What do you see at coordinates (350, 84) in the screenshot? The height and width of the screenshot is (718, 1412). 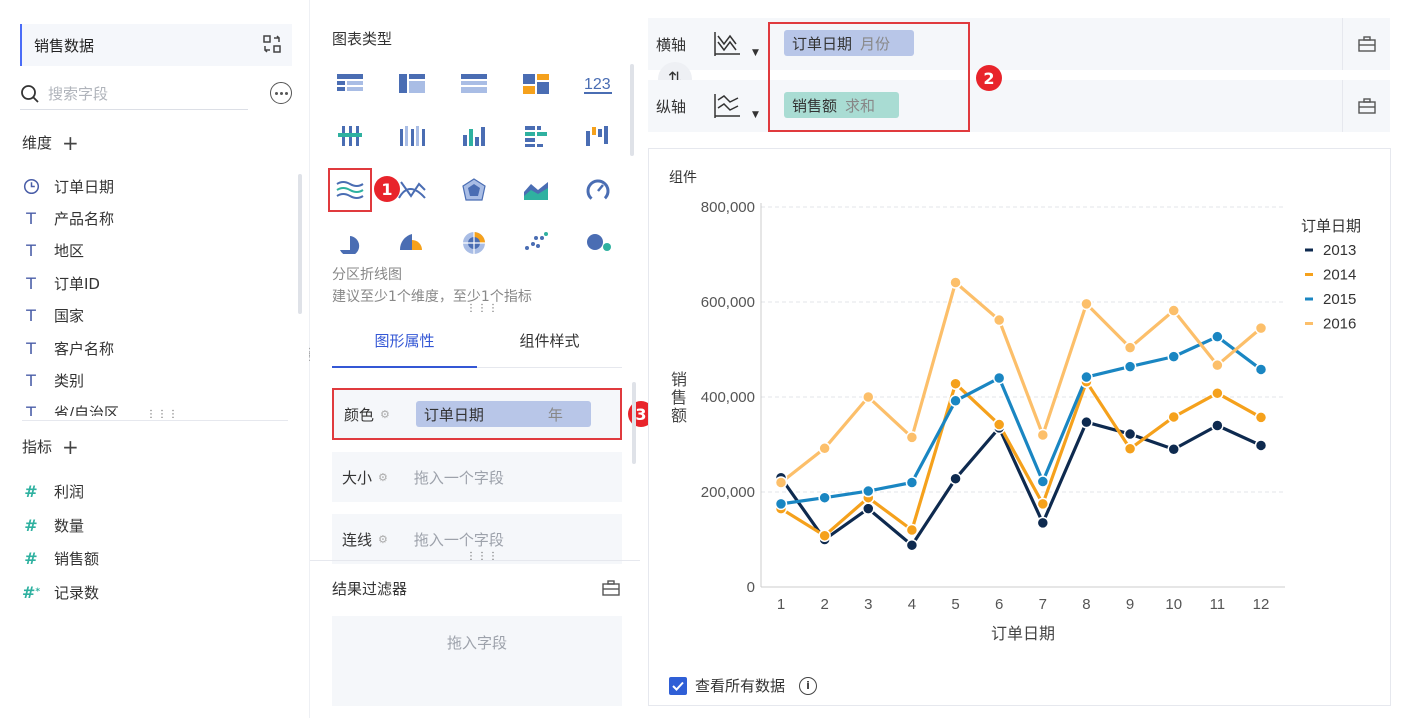 I see `table-chart-icon` at bounding box center [350, 84].